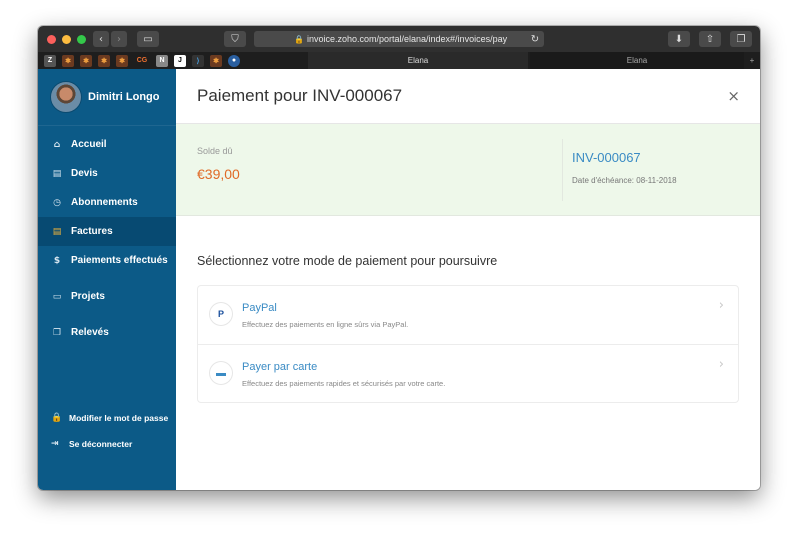  Describe the element at coordinates (300, 95) in the screenshot. I see `modal-title: Paiement pour INV-000067` at that location.